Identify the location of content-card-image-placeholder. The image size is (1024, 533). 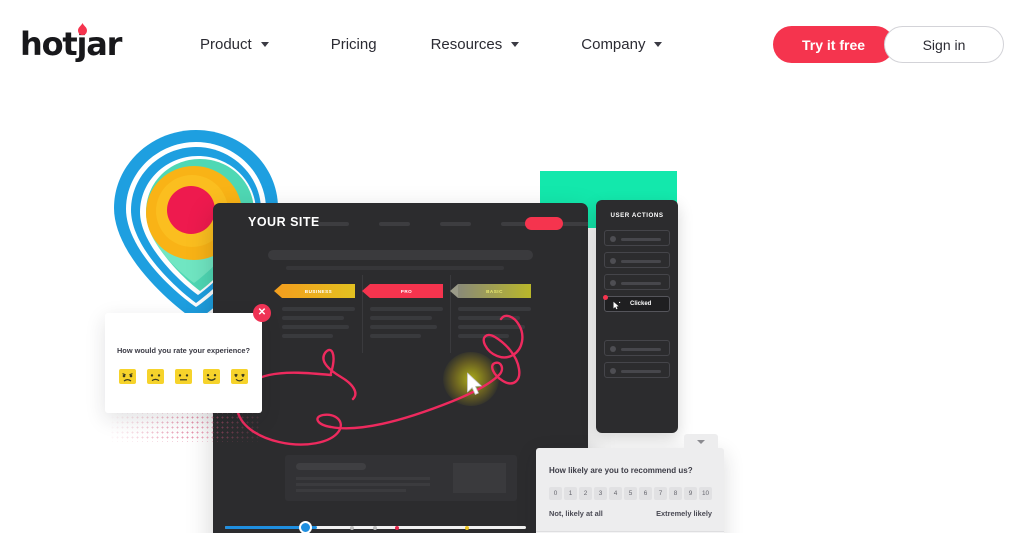
(479, 478).